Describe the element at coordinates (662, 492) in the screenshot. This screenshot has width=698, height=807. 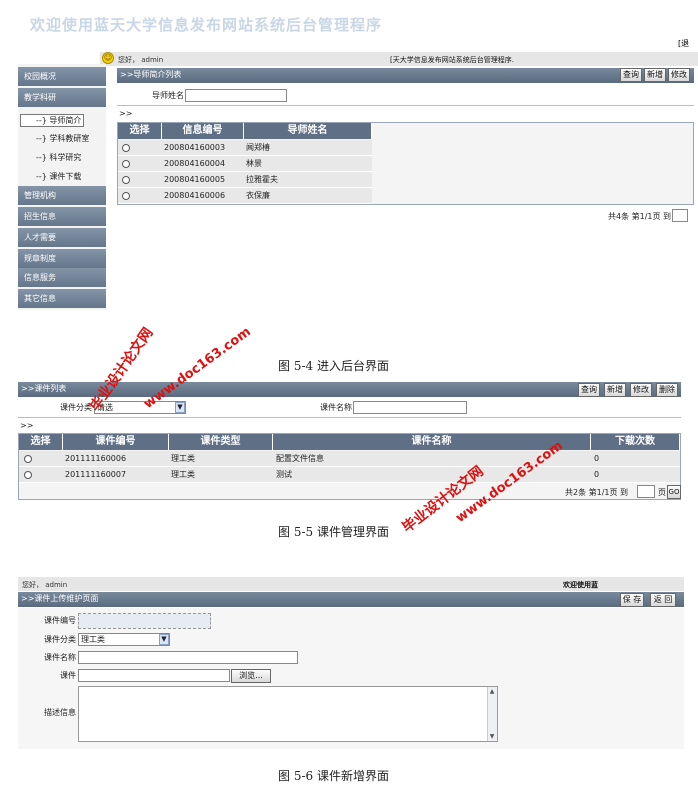
I see `pager-page-suffix: 页` at that location.